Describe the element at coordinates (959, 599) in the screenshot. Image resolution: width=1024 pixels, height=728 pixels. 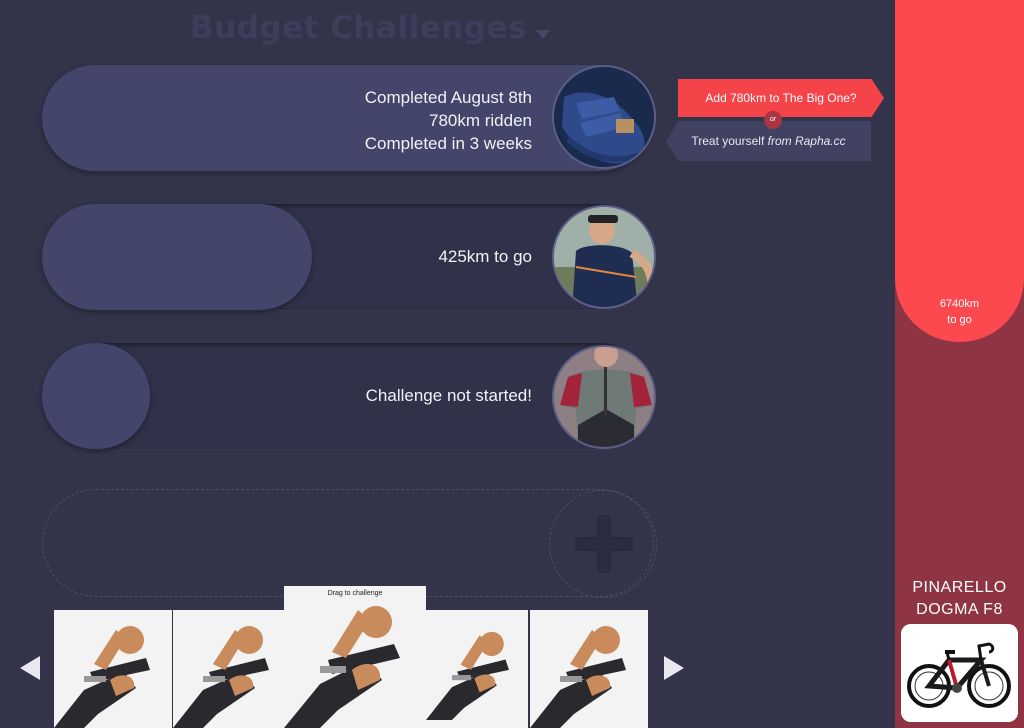
I see `goal-name: PINARELLO DOGMA F8` at that location.